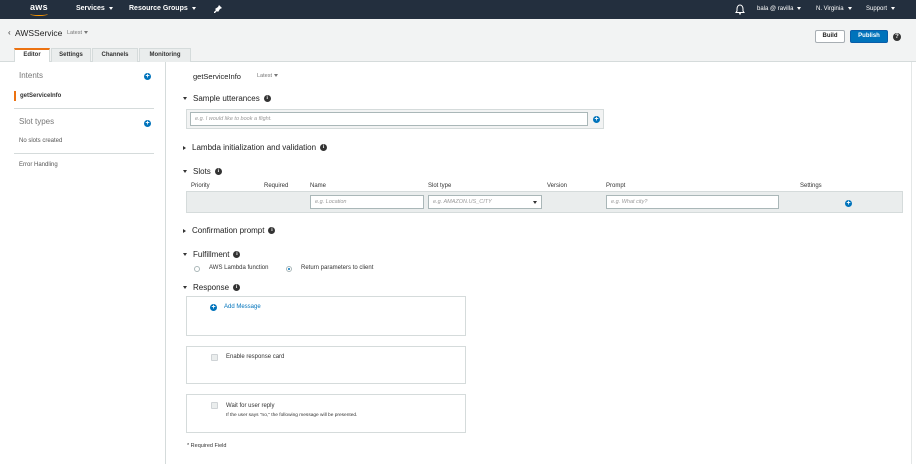 The width and height of the screenshot is (916, 464). Describe the element at coordinates (217, 76) in the screenshot. I see `intent-title: getServiceInfo` at that location.